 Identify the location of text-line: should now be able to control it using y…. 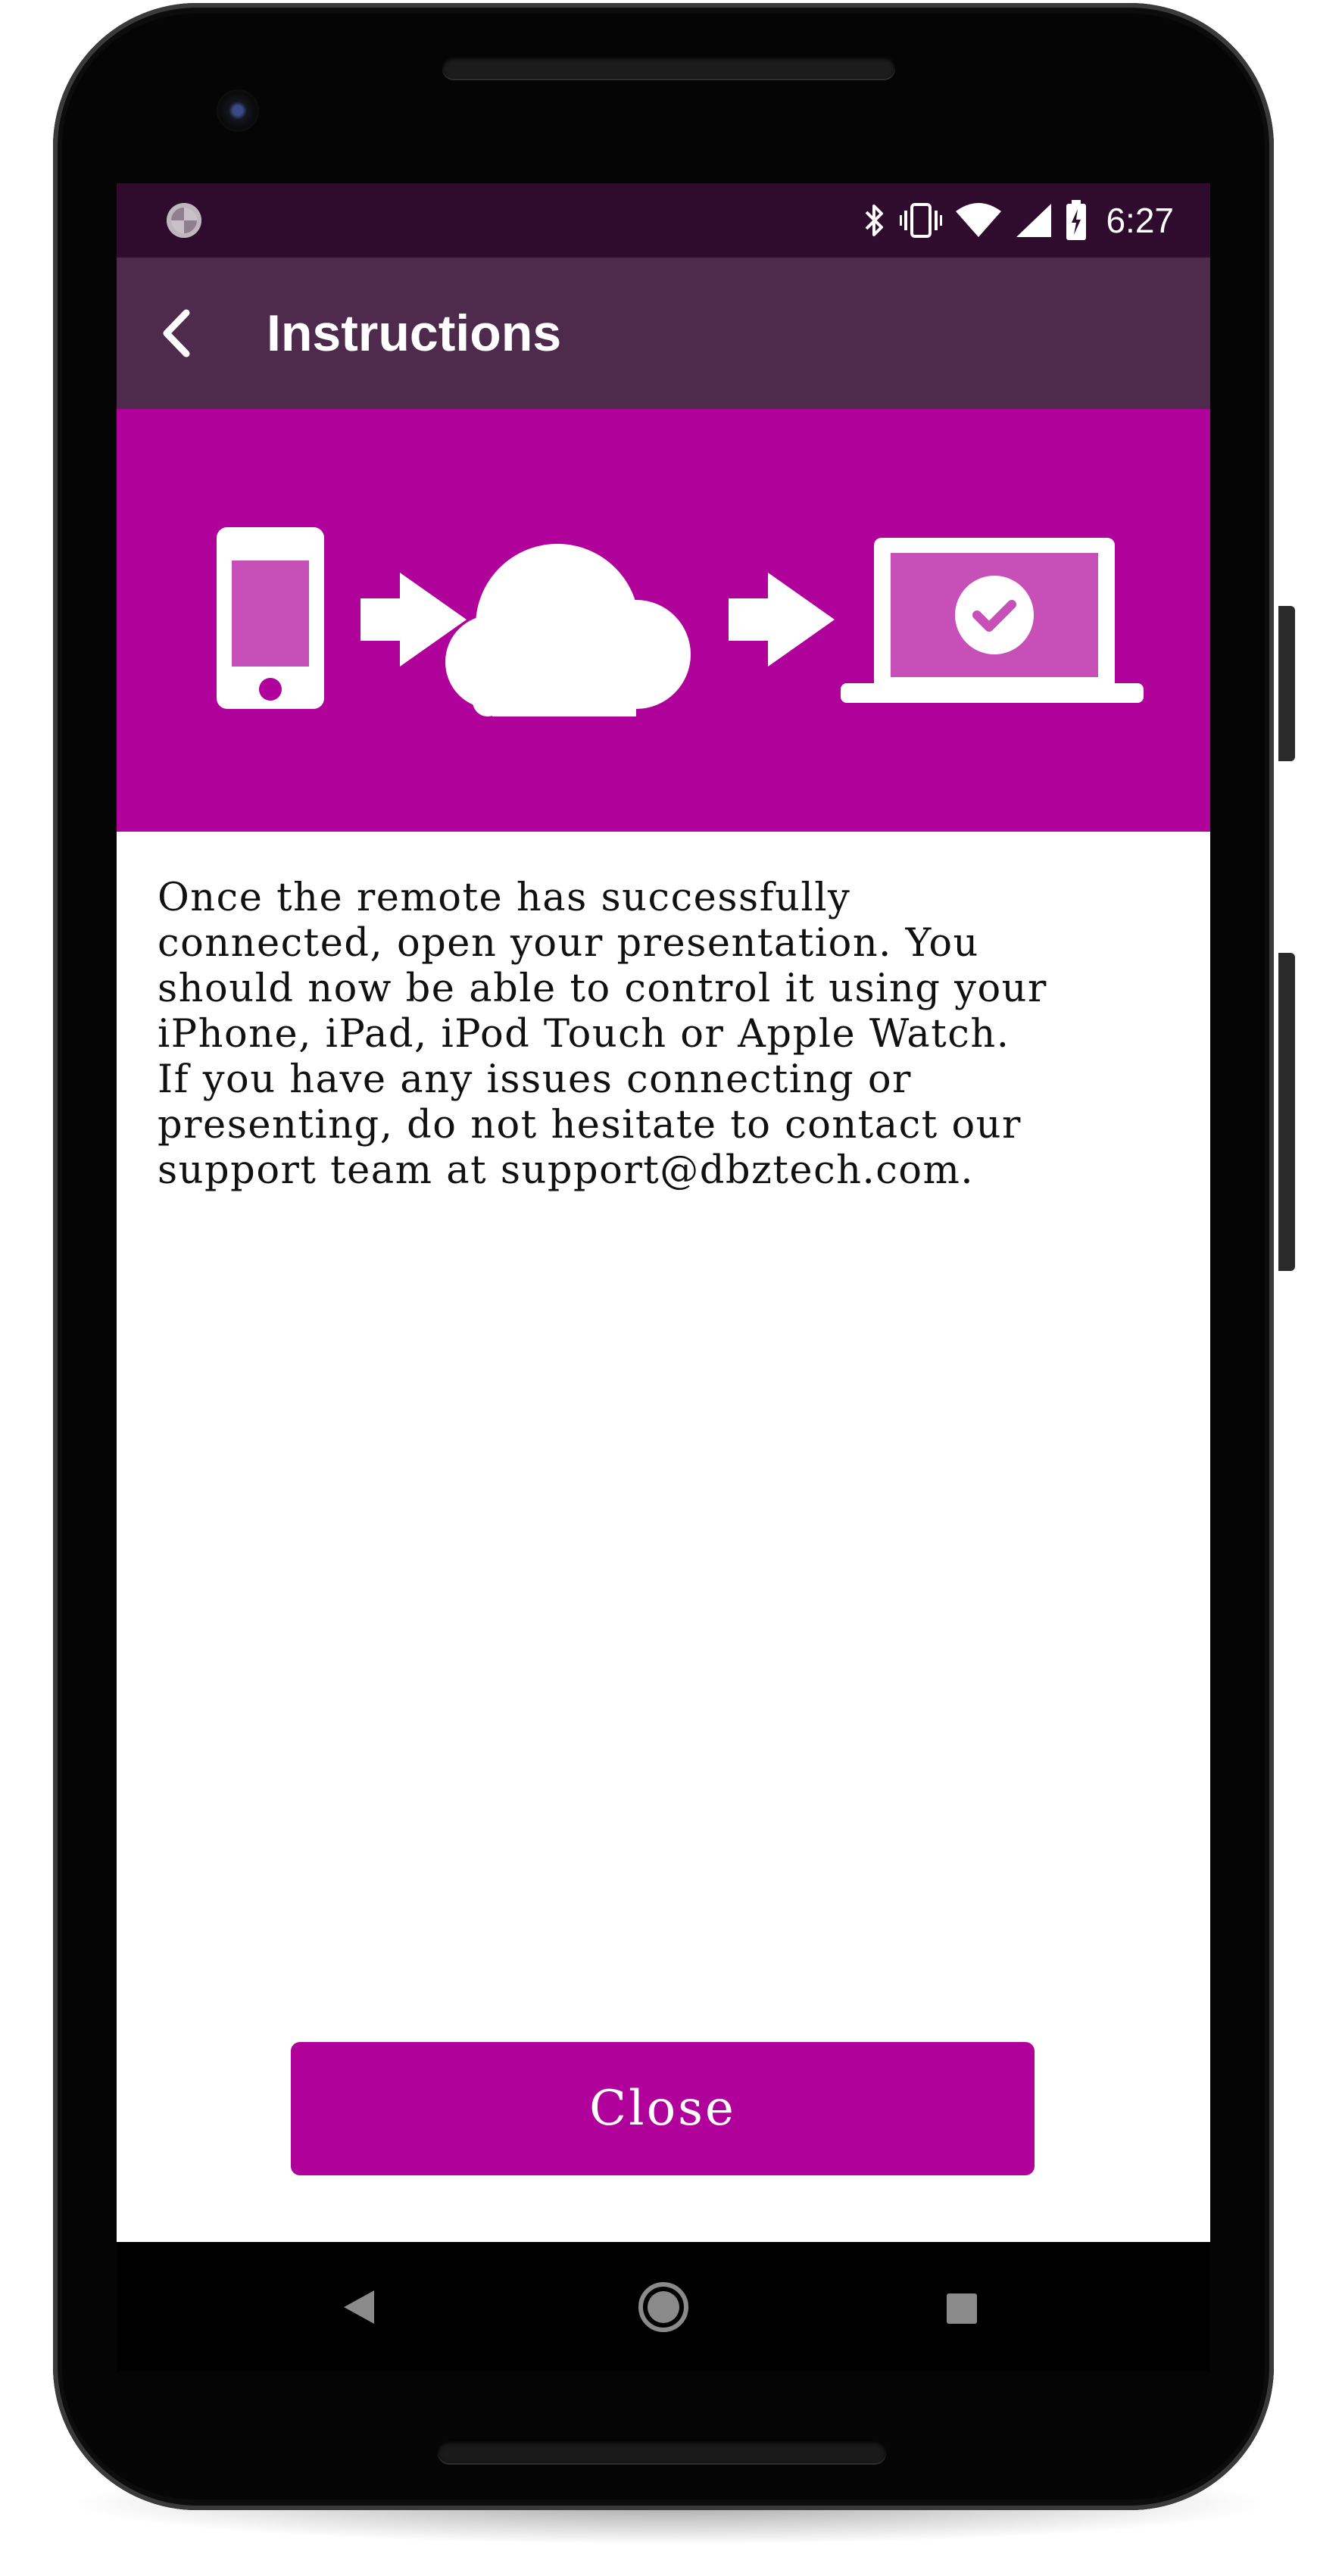
(602, 989).